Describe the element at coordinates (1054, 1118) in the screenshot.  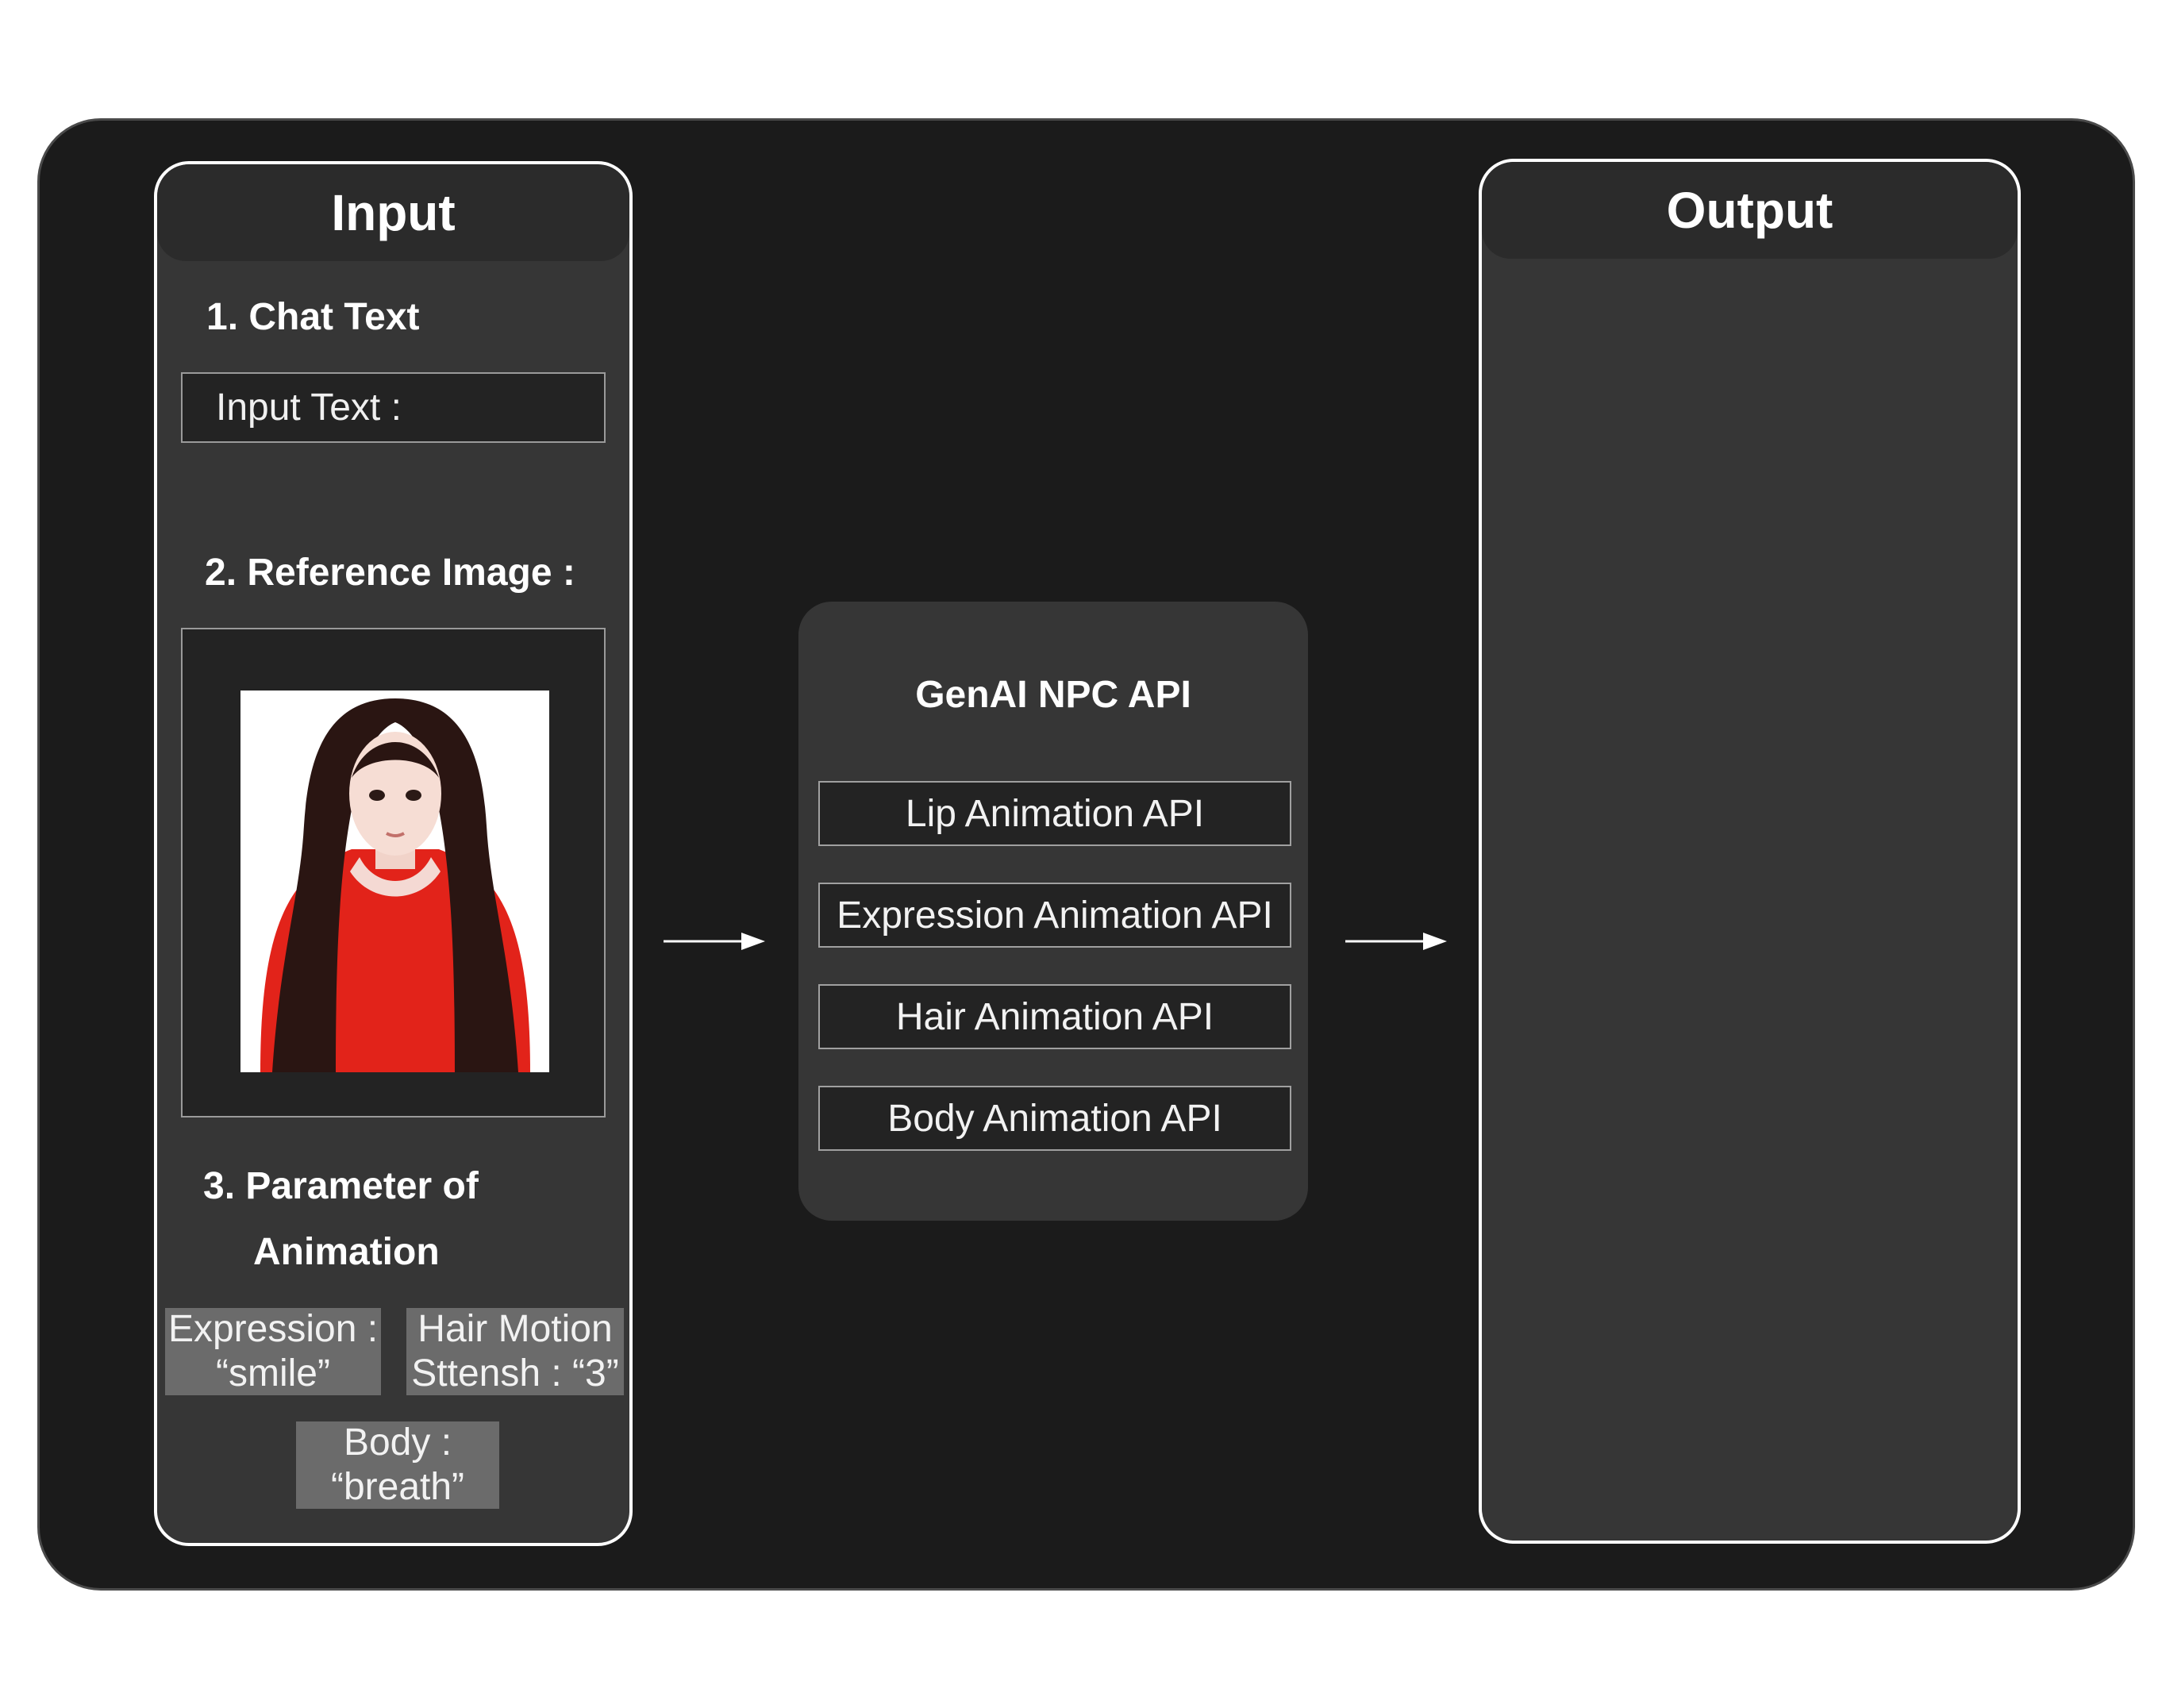
I see `body-animation-api: Body Animation API` at that location.